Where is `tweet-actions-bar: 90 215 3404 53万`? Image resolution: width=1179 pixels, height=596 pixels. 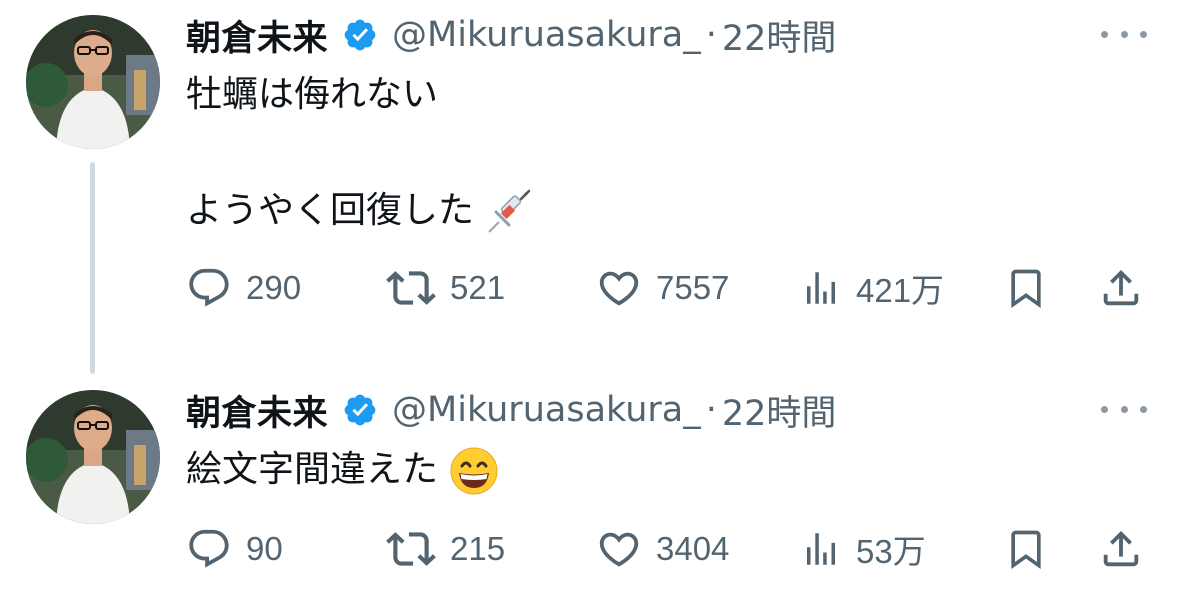 tweet-actions-bar: 90 215 3404 53万 is located at coordinates (666, 549).